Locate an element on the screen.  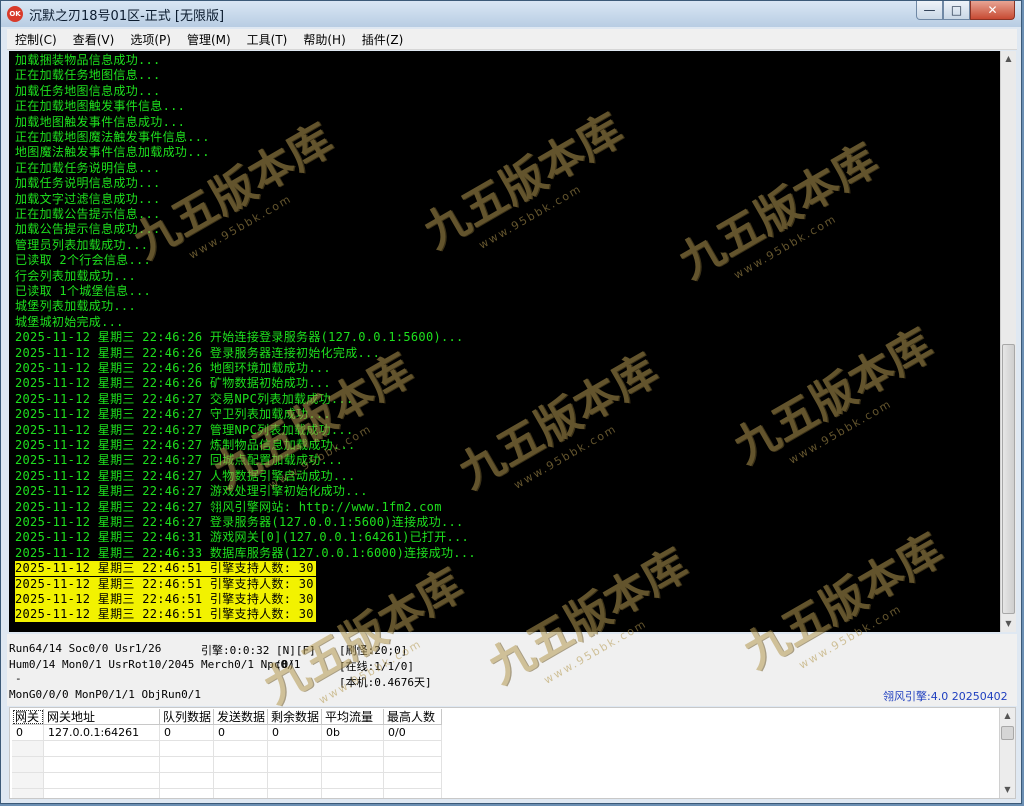
menu-plugins: 插件(Z) is located at coordinates (383, 39).